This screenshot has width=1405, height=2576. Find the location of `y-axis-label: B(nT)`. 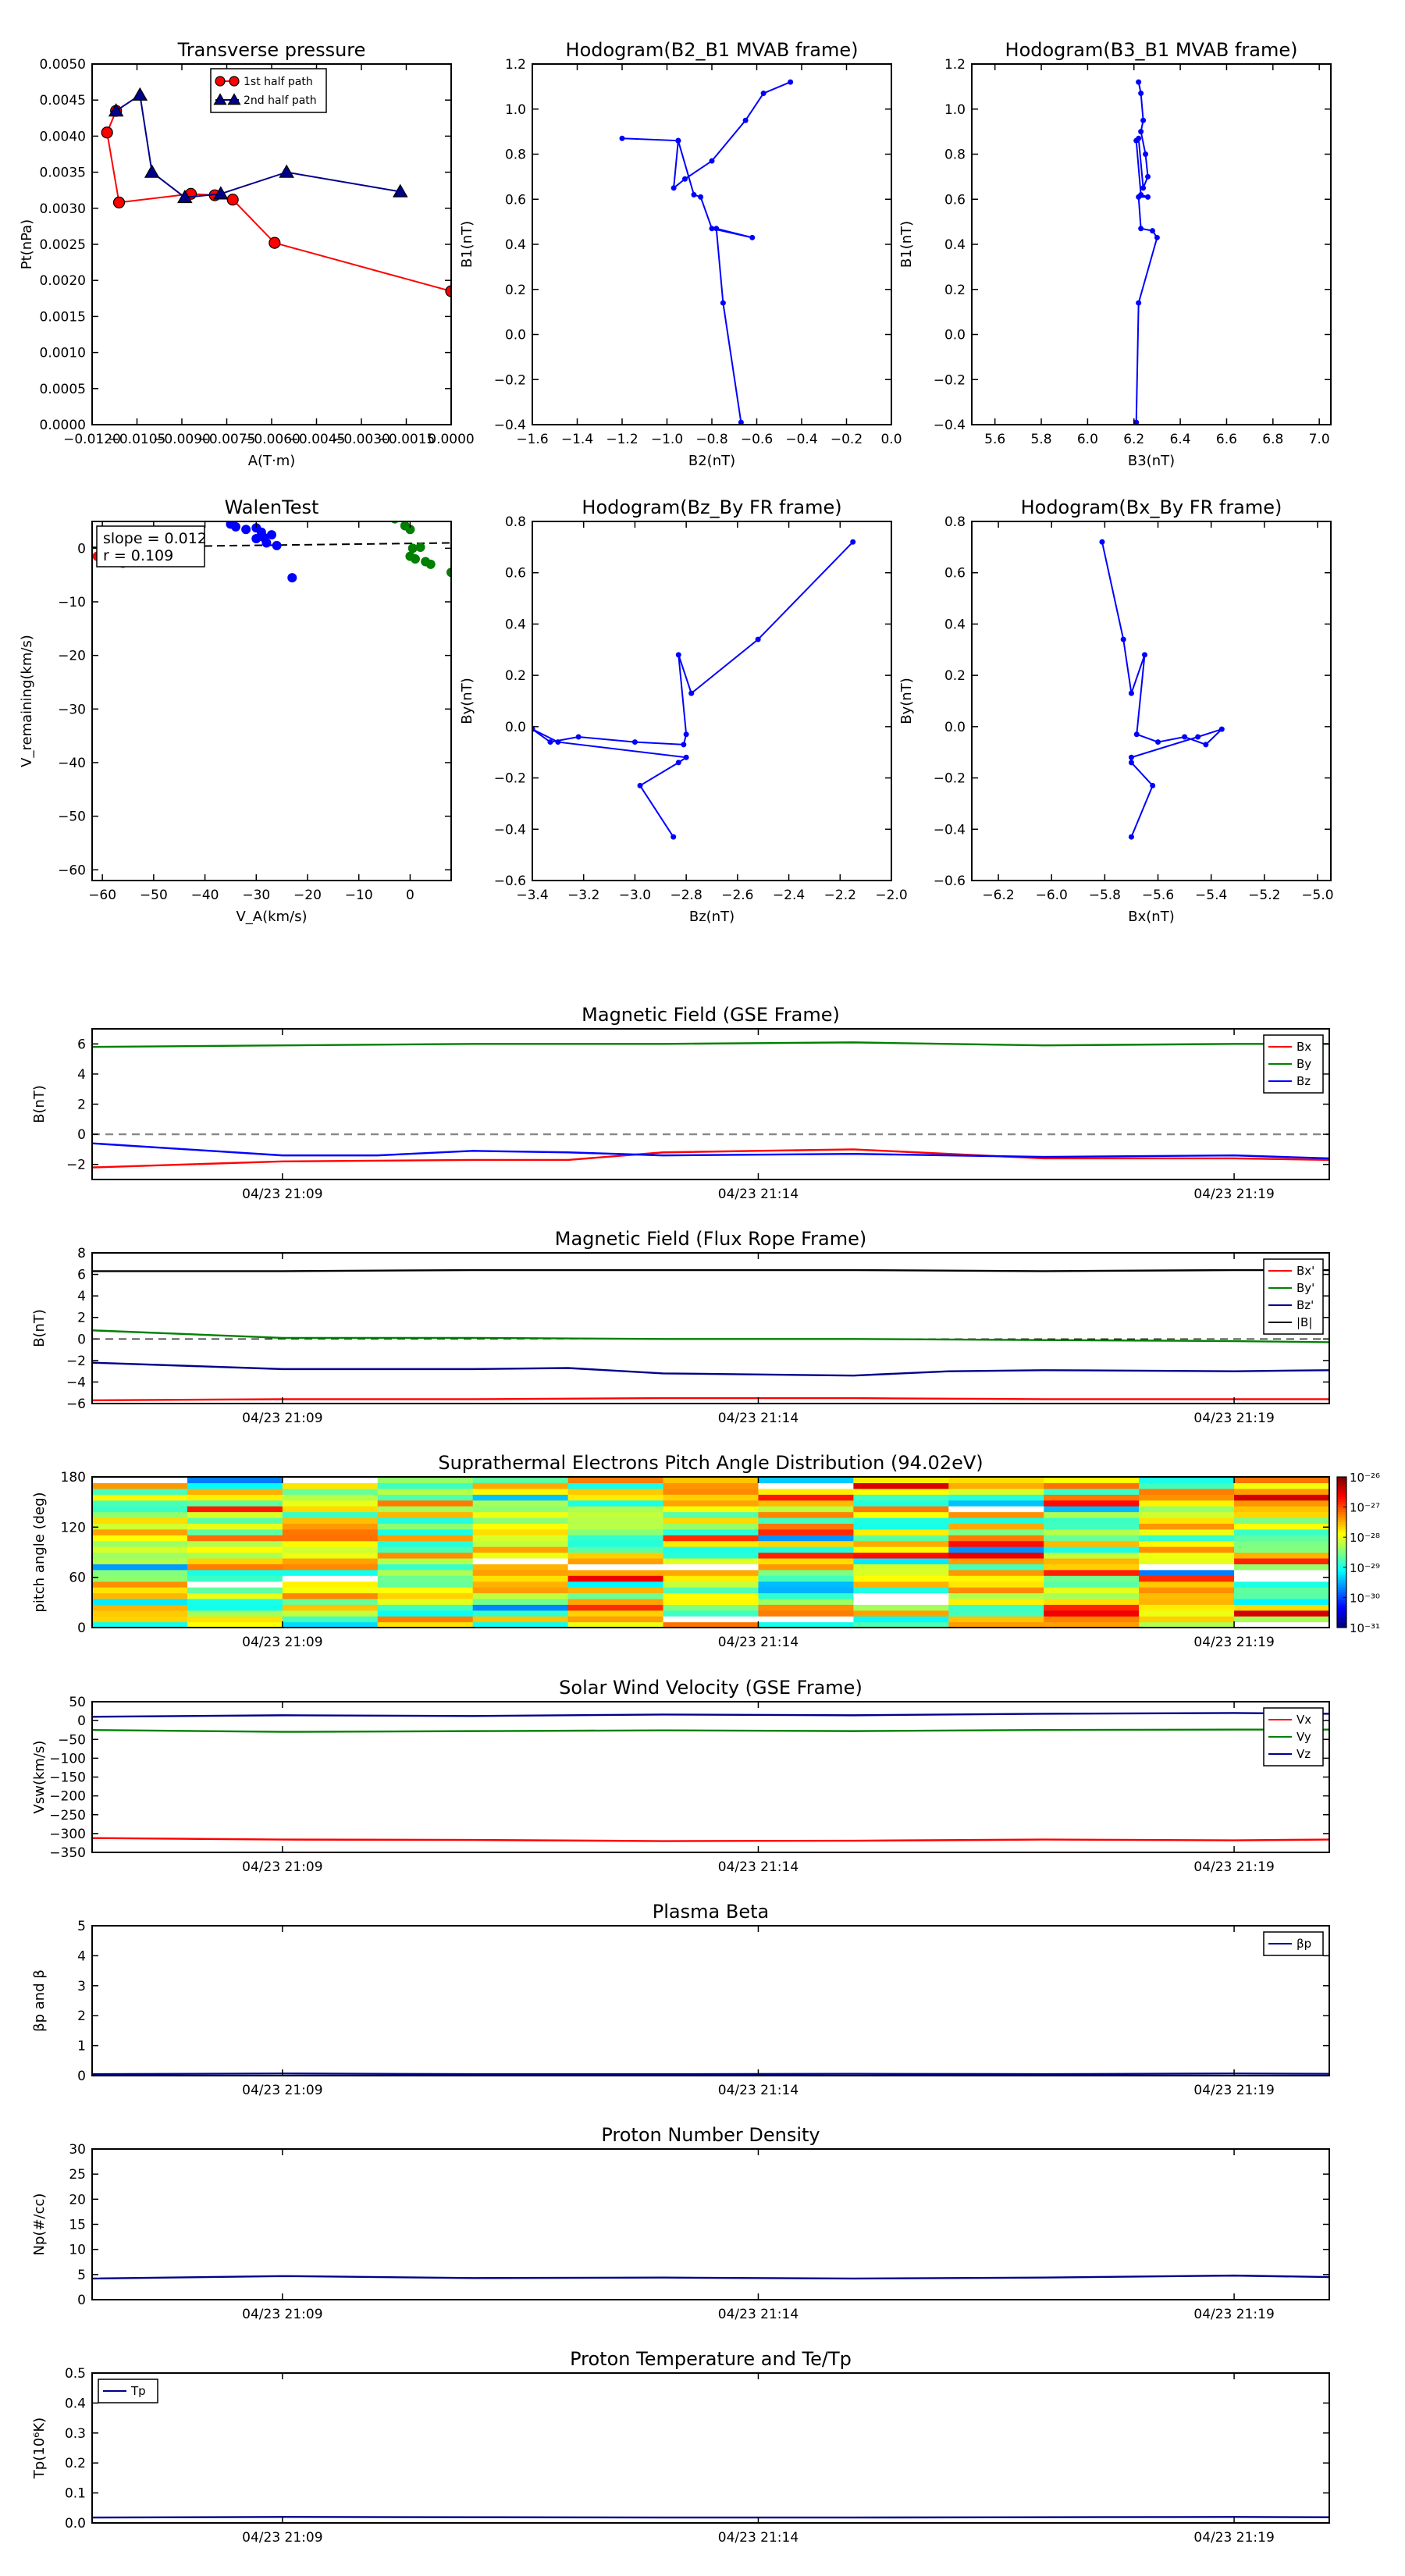

y-axis-label: B(nT) is located at coordinates (40, 1104).